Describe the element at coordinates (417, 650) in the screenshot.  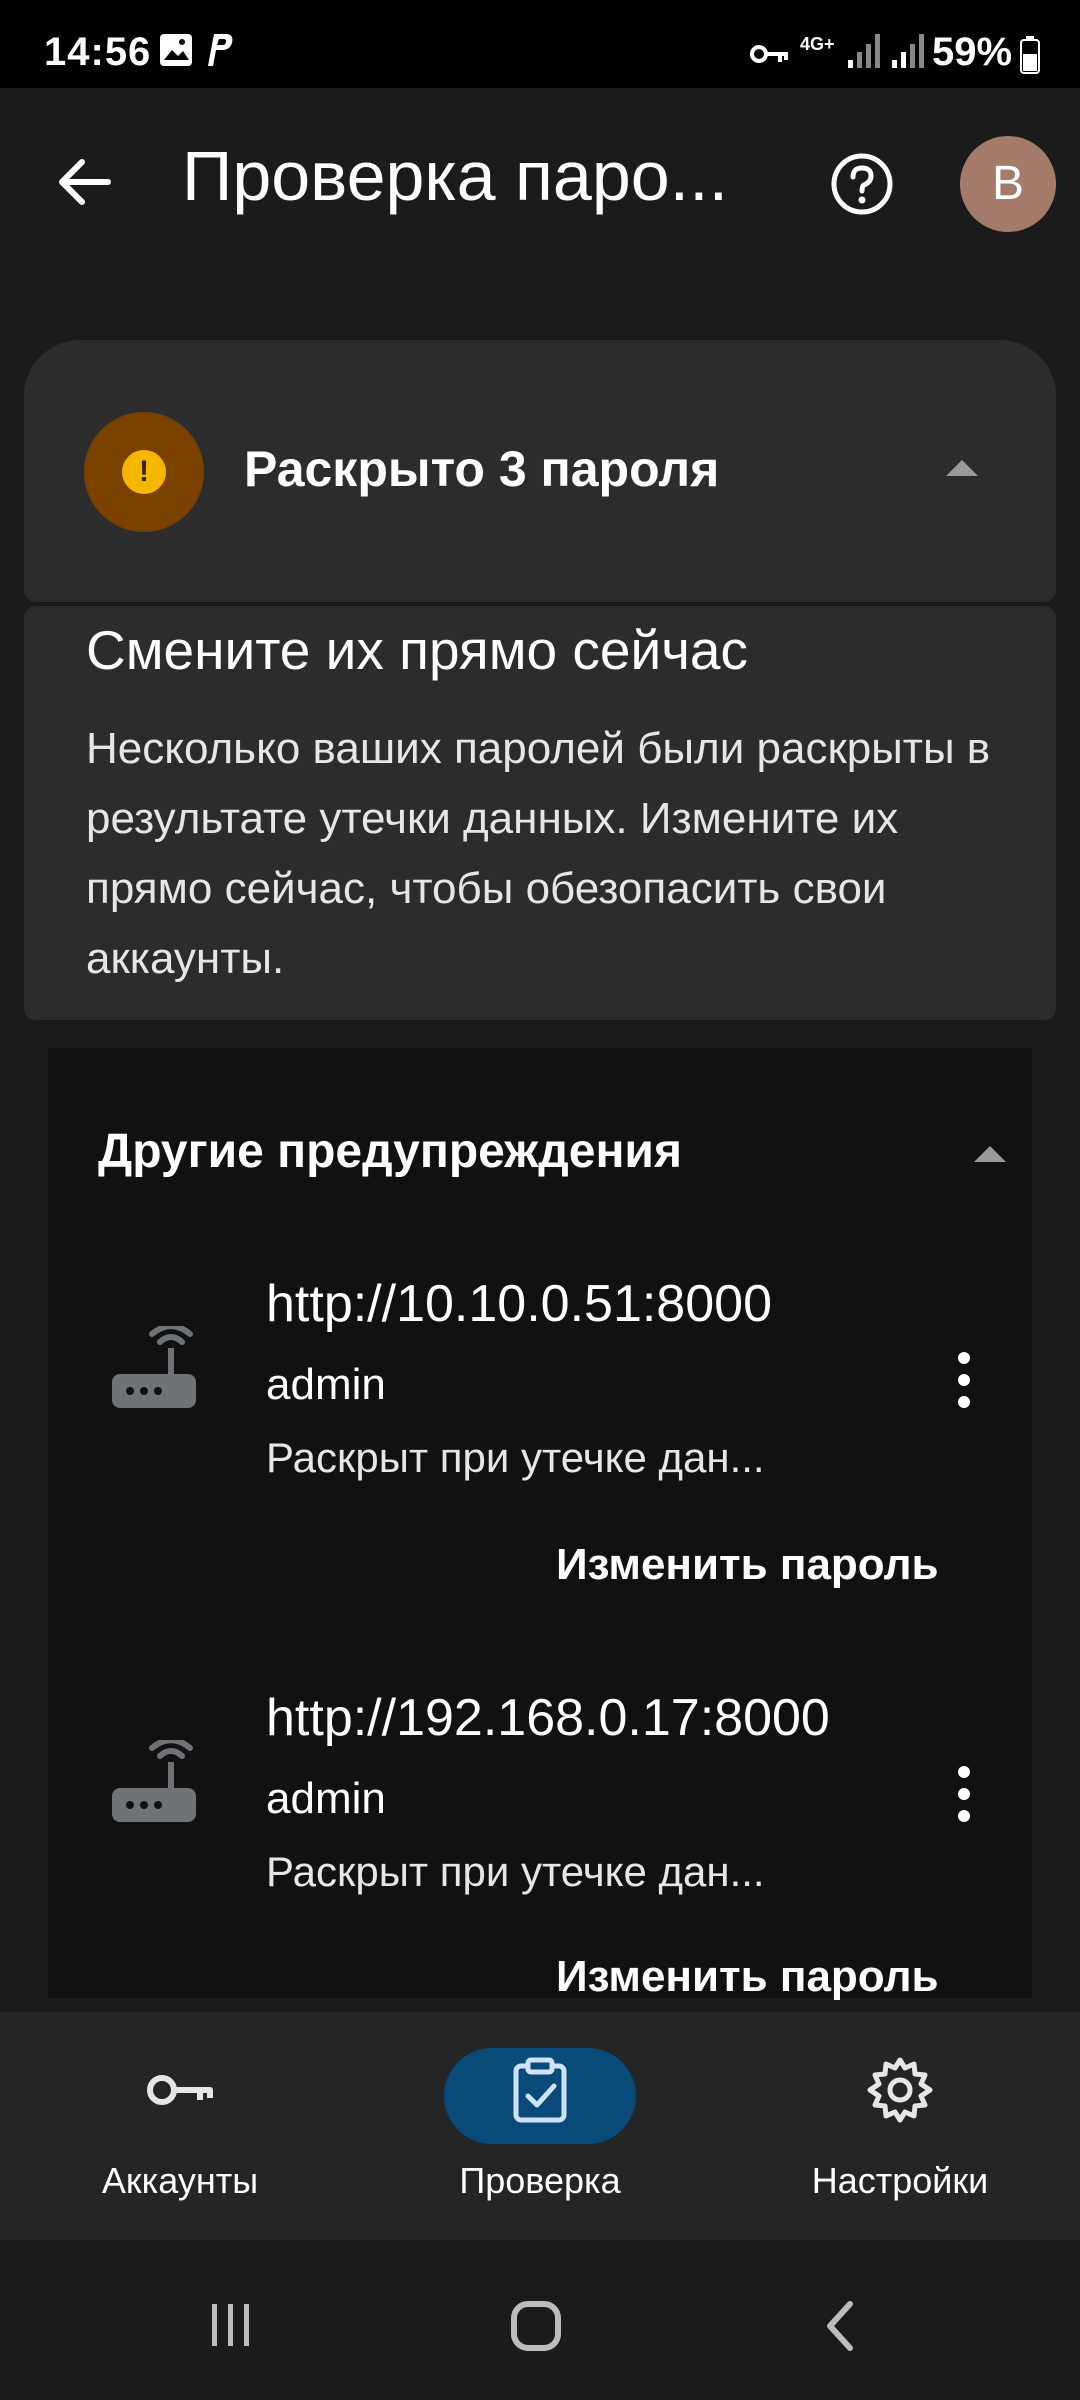
I see `compromised-heading: Смените их прямо сейчас` at that location.